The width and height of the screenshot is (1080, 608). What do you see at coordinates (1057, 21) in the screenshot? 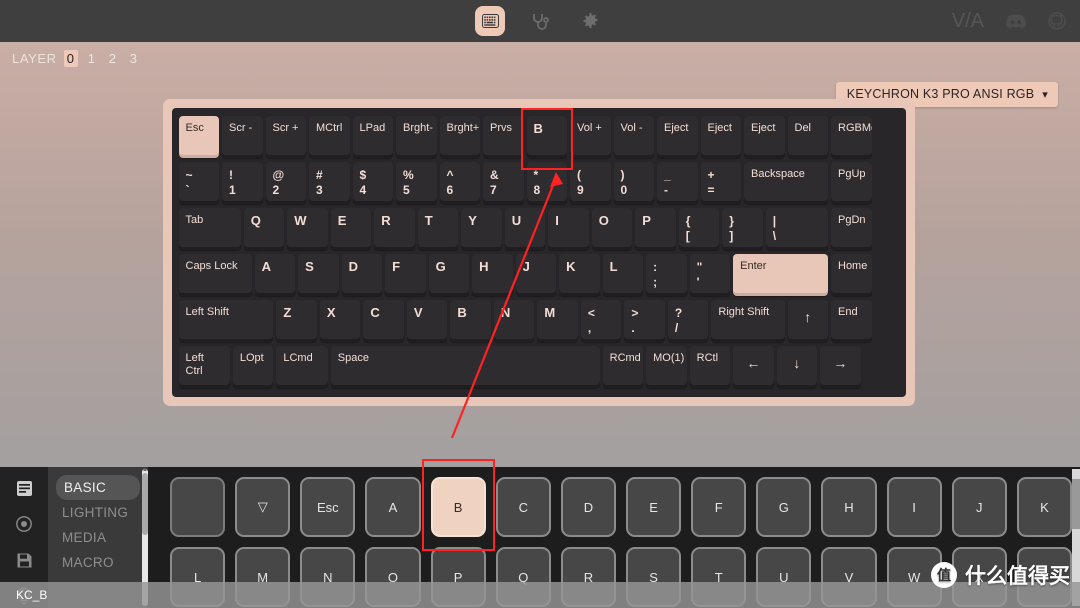
I see `github-icon` at bounding box center [1057, 21].